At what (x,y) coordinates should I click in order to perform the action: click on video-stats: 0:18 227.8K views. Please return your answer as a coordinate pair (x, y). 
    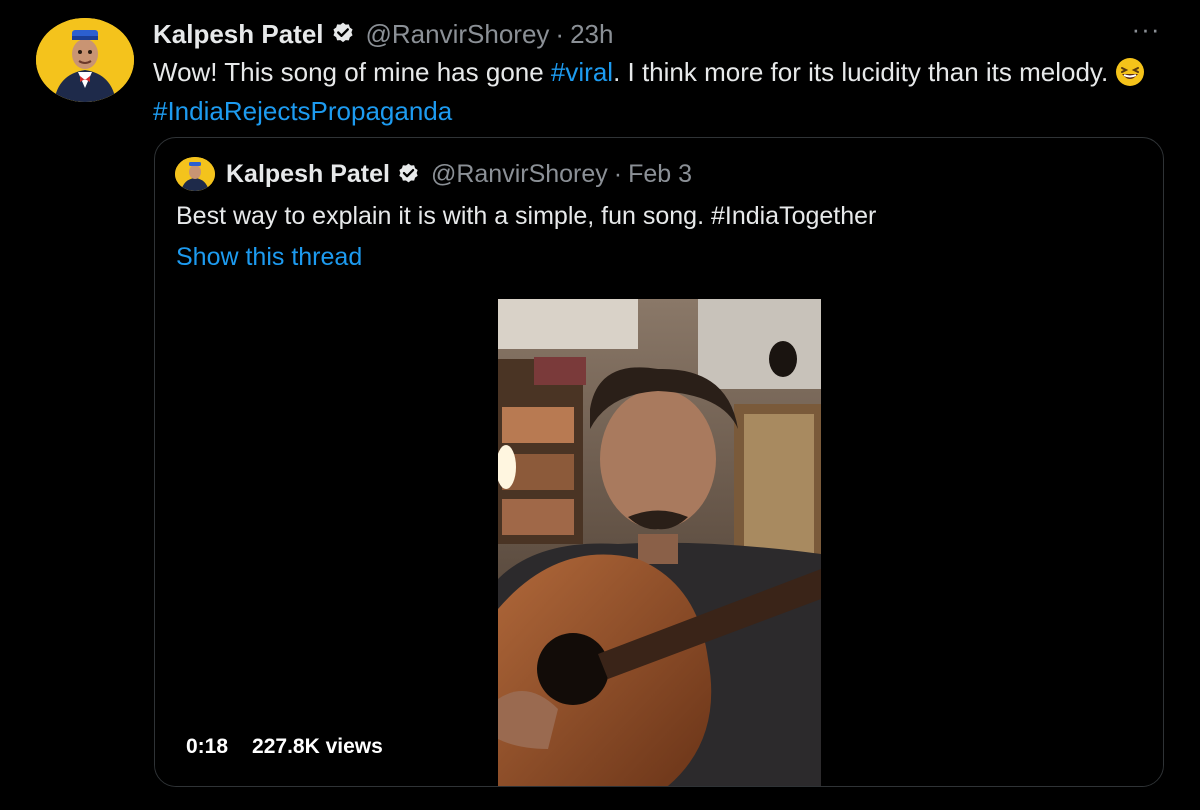
    Looking at the image, I should click on (296, 747).